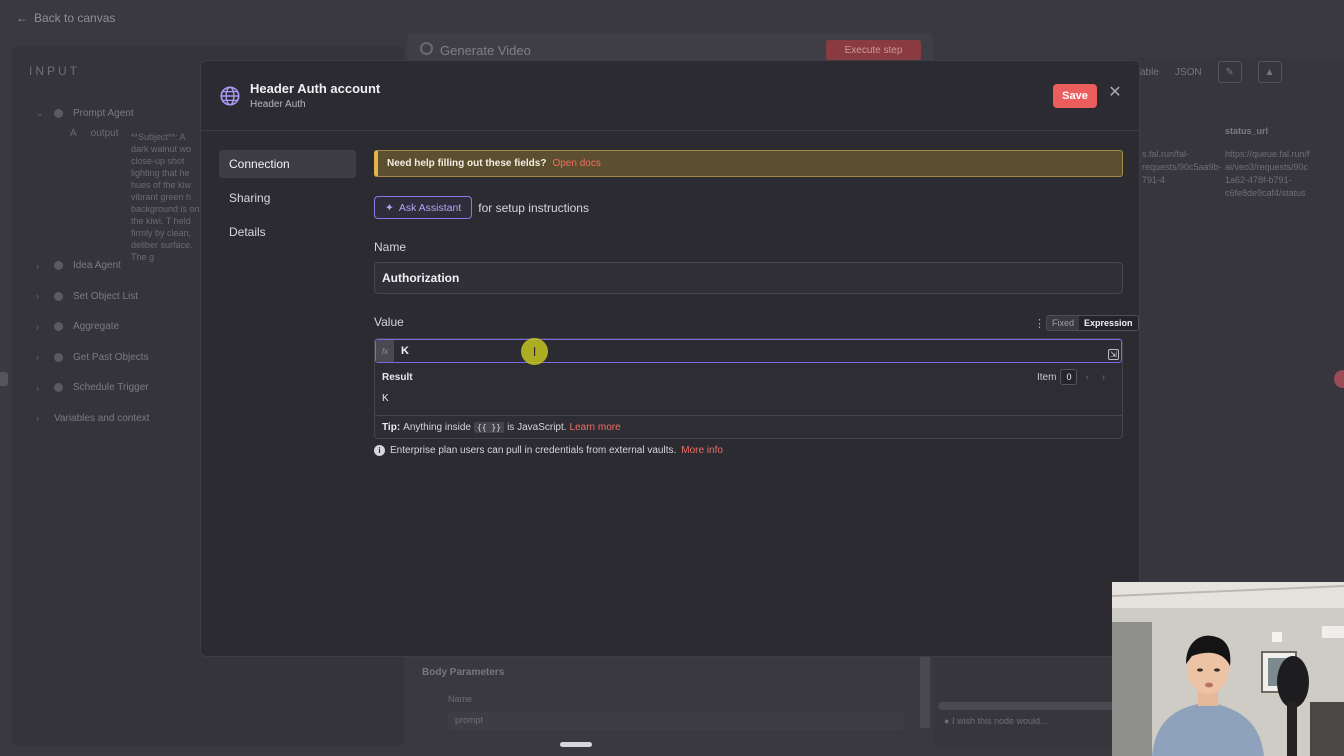 This screenshot has width=1344, height=756. I want to click on nav-item-details: Details, so click(287, 232).